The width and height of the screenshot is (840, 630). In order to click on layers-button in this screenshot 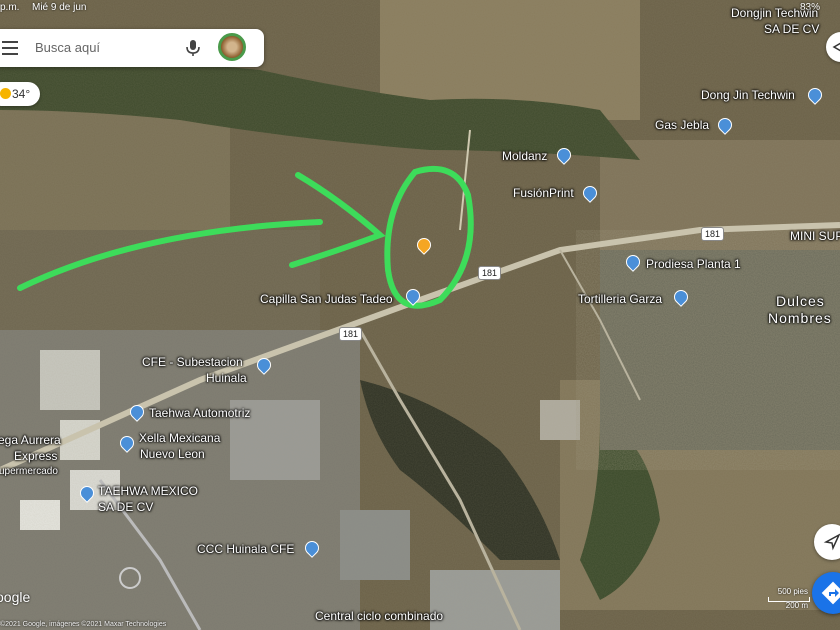, I will do `click(833, 47)`.